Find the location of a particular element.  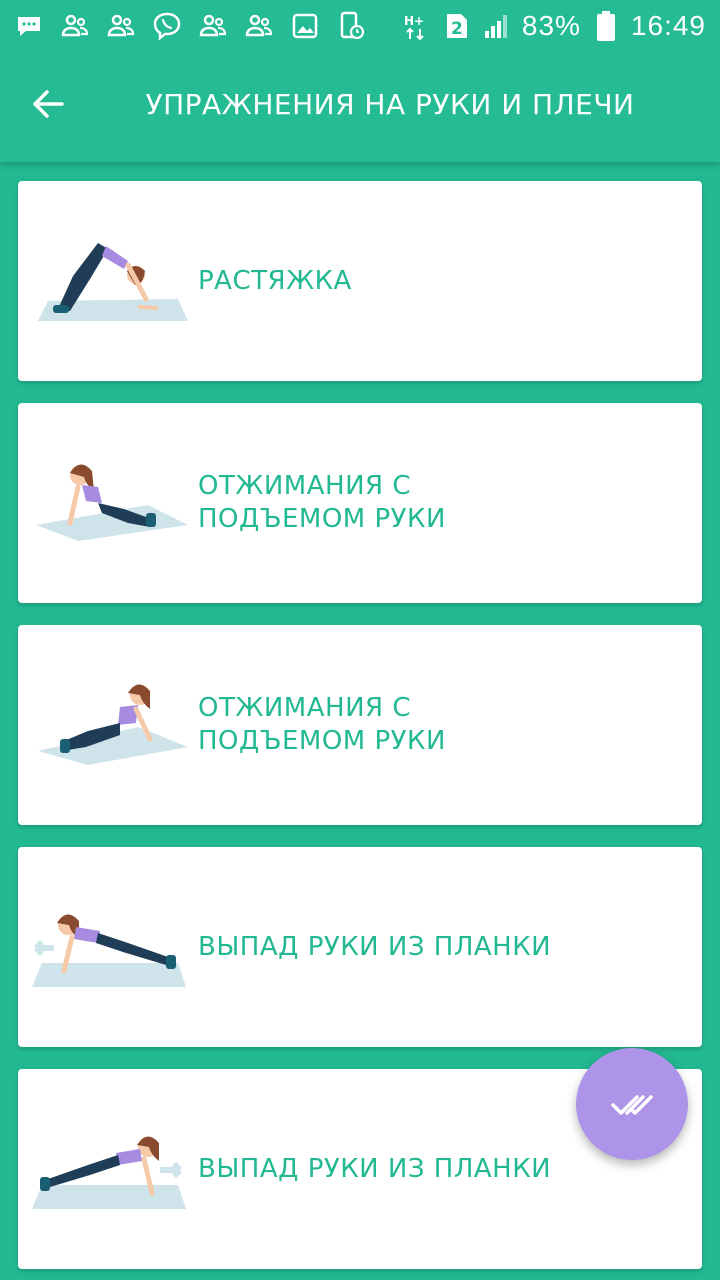

sim-icon: 2 is located at coordinates (457, 26).